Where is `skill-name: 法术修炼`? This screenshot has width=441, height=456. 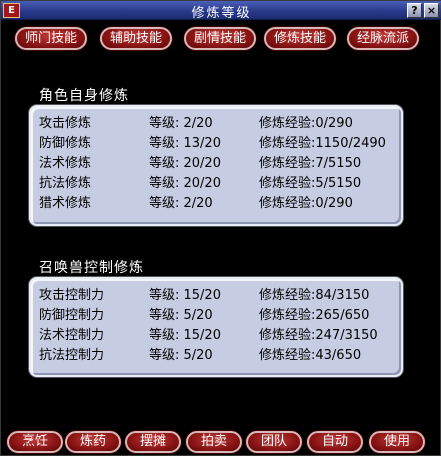
skill-name: 法术修炼 is located at coordinates (65, 163).